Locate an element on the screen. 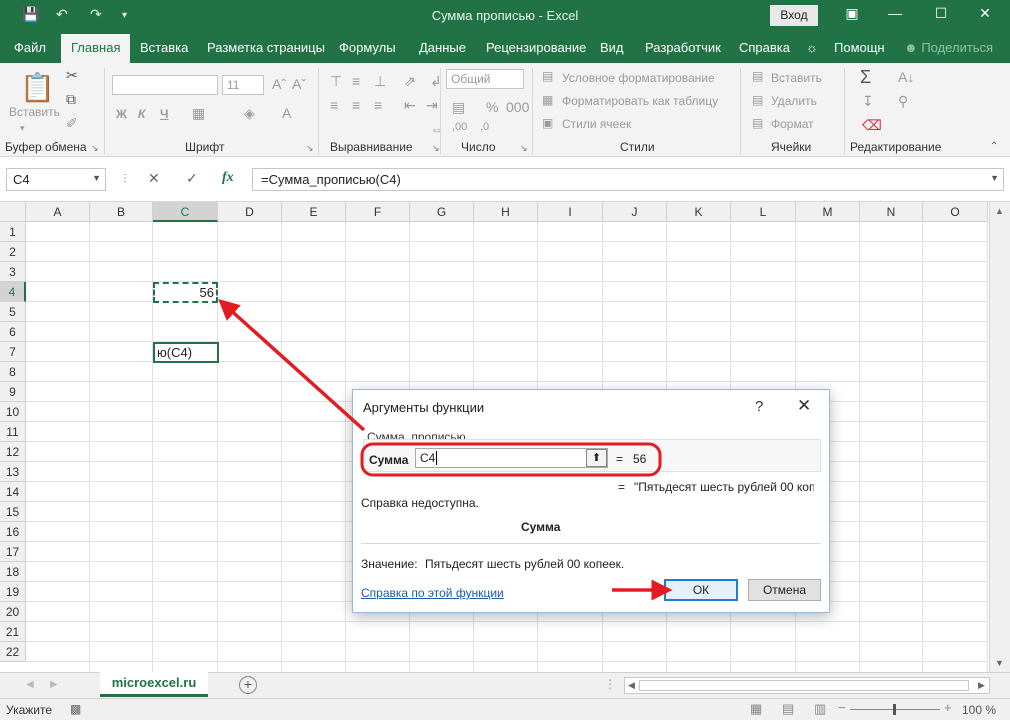 The image size is (1010, 720). tab-file: Файл is located at coordinates (30, 47).